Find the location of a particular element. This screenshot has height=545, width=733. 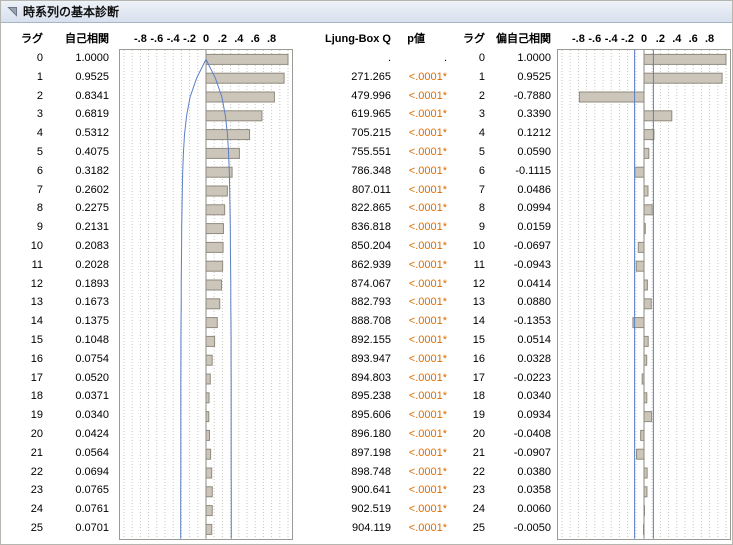

lag-cell: 7 is located at coordinates (481, 189).